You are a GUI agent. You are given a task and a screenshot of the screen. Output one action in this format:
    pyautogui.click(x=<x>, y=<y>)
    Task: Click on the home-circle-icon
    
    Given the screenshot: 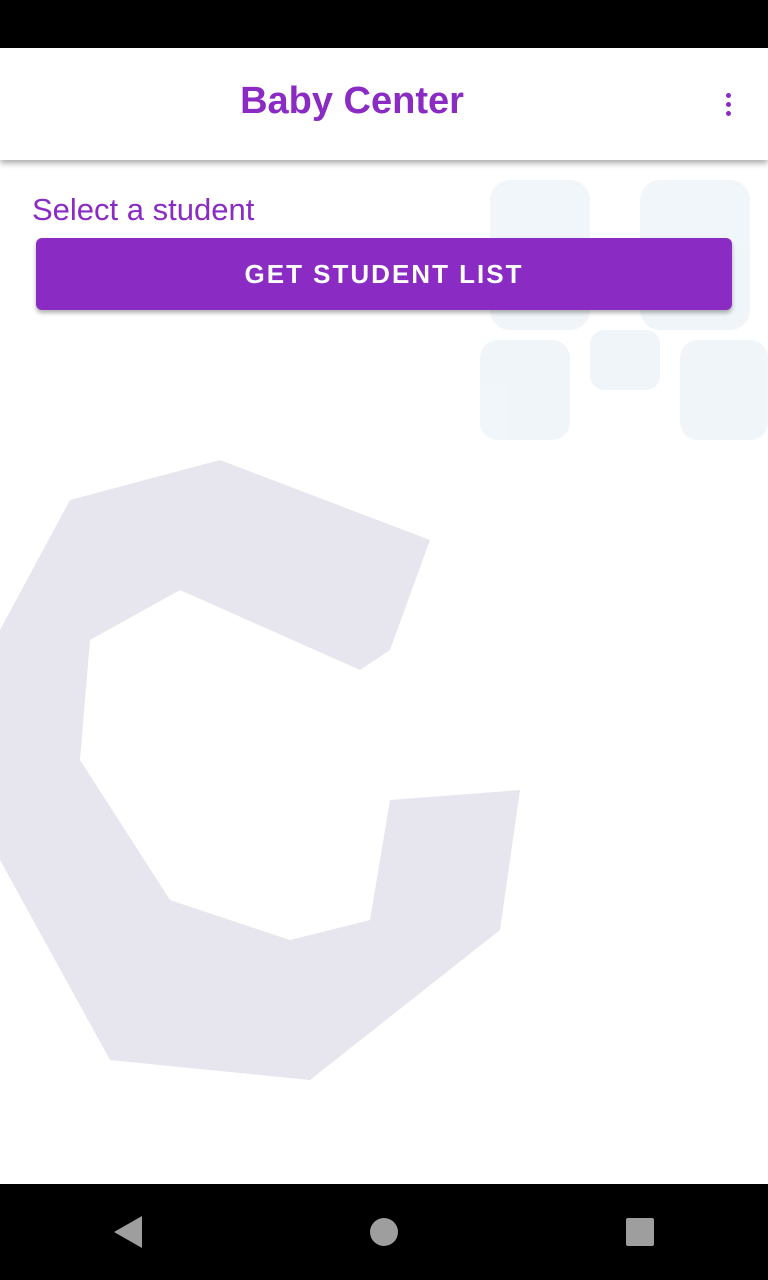 What is the action you would take?
    pyautogui.click(x=384, y=1232)
    